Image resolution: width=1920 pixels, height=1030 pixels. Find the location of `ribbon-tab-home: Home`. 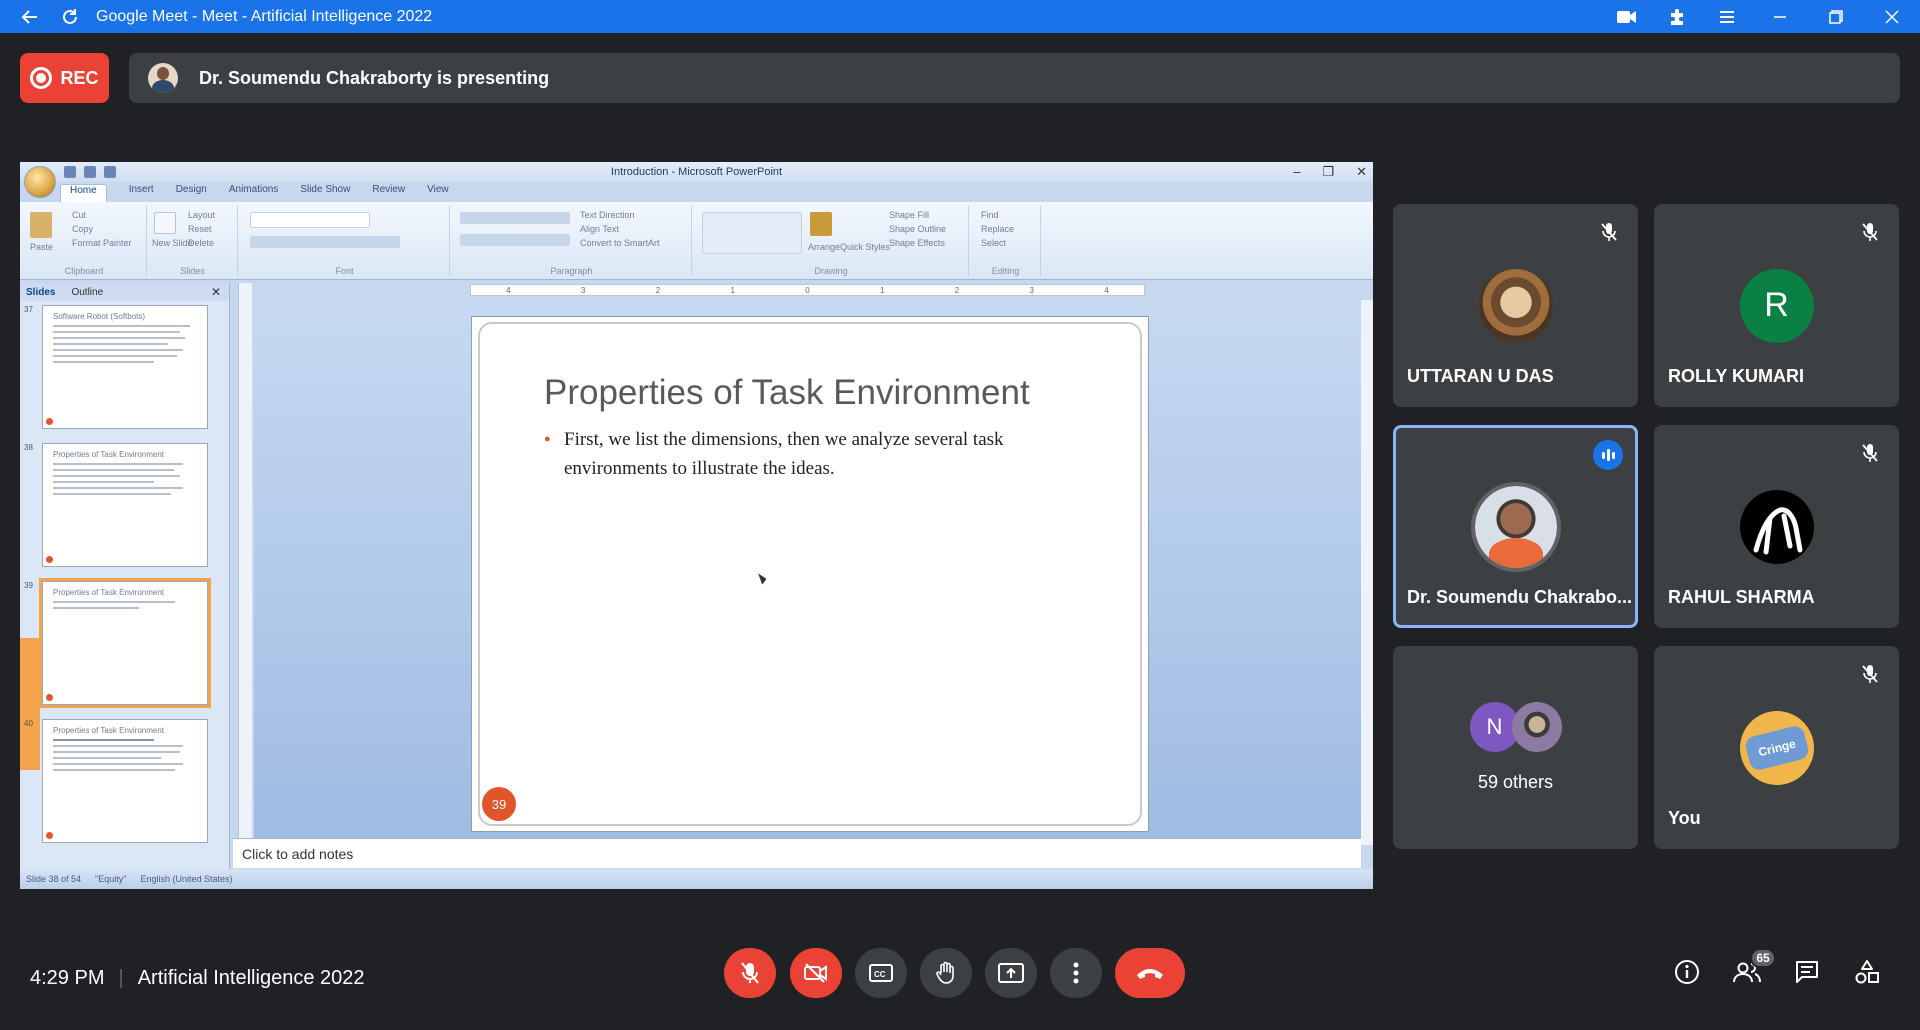

ribbon-tab-home: Home is located at coordinates (83, 193).